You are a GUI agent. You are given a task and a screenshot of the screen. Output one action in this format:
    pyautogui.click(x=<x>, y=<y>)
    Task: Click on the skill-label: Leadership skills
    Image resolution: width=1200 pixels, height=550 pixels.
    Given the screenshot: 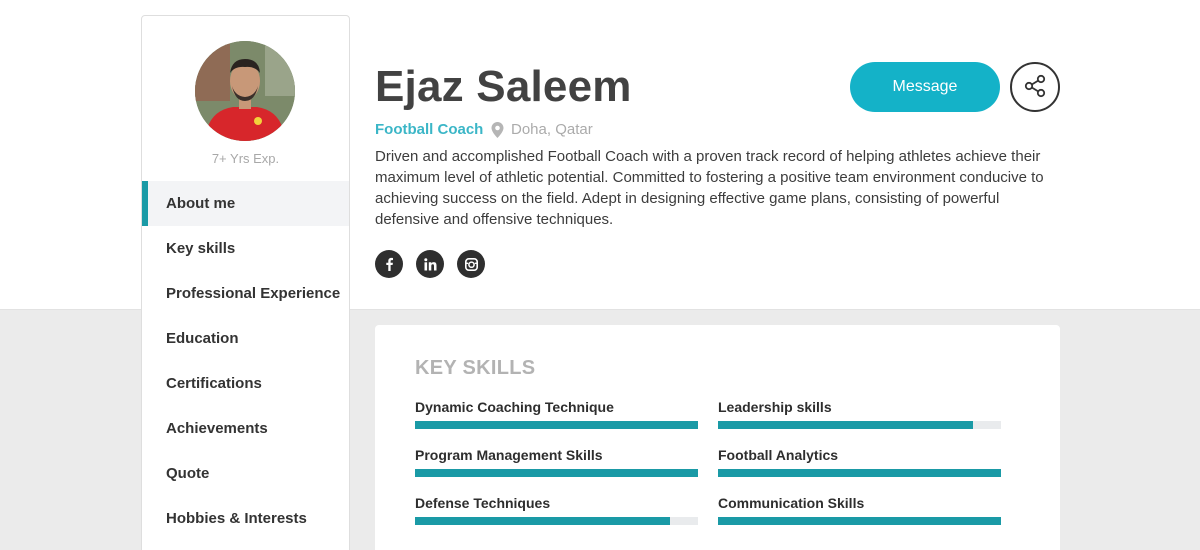 What is the action you would take?
    pyautogui.click(x=775, y=407)
    